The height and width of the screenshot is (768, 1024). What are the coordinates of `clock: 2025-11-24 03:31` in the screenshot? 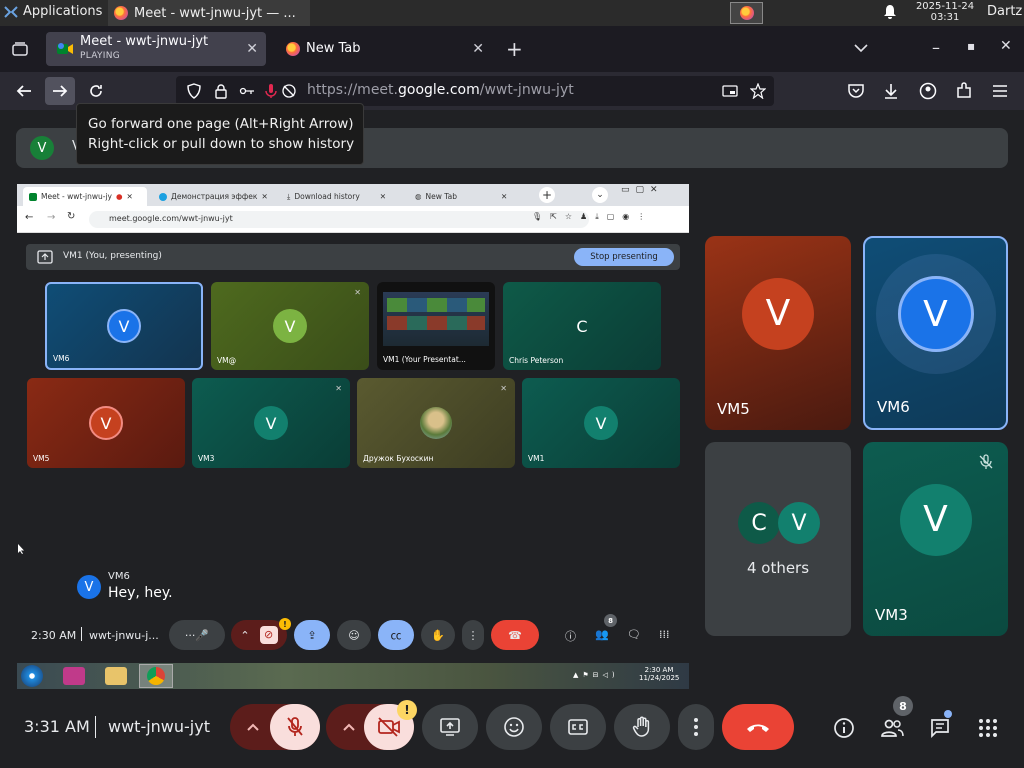 It's located at (945, 12).